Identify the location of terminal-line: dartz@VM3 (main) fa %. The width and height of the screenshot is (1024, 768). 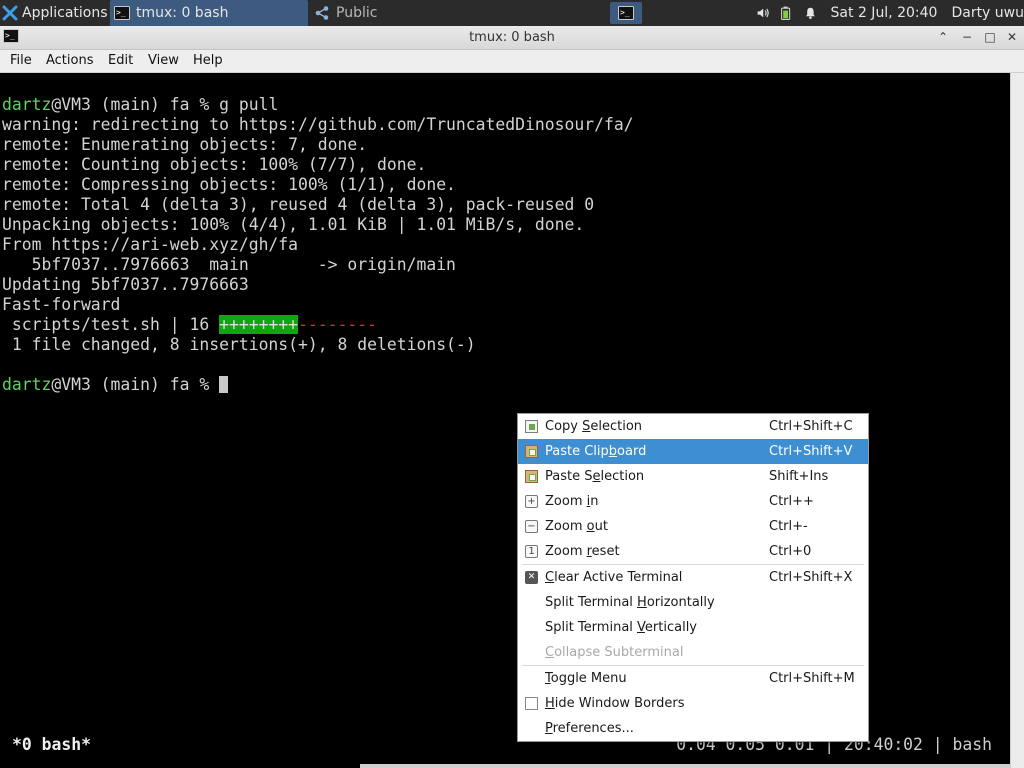
(318, 385).